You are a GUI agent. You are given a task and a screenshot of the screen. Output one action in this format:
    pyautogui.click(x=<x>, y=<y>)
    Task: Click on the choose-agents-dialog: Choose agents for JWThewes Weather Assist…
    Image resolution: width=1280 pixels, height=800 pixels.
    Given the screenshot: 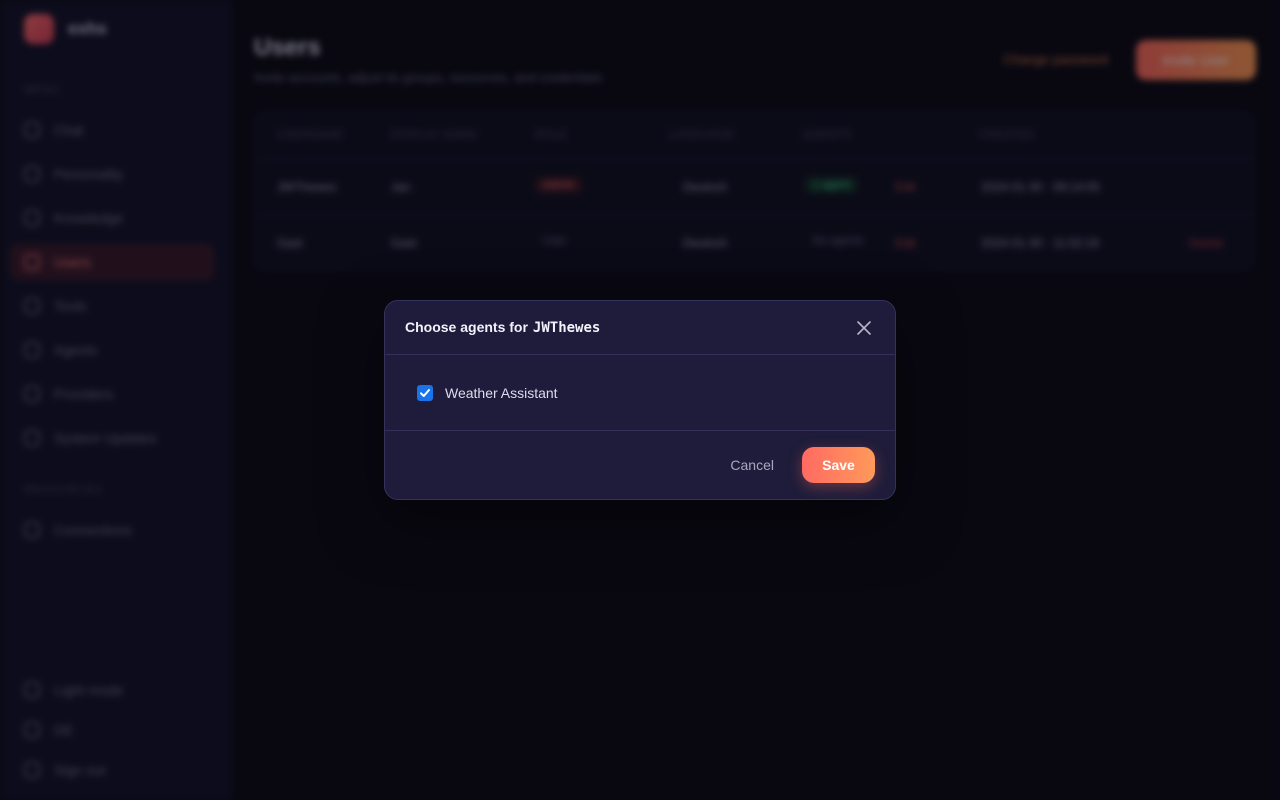 What is the action you would take?
    pyautogui.click(x=640, y=400)
    